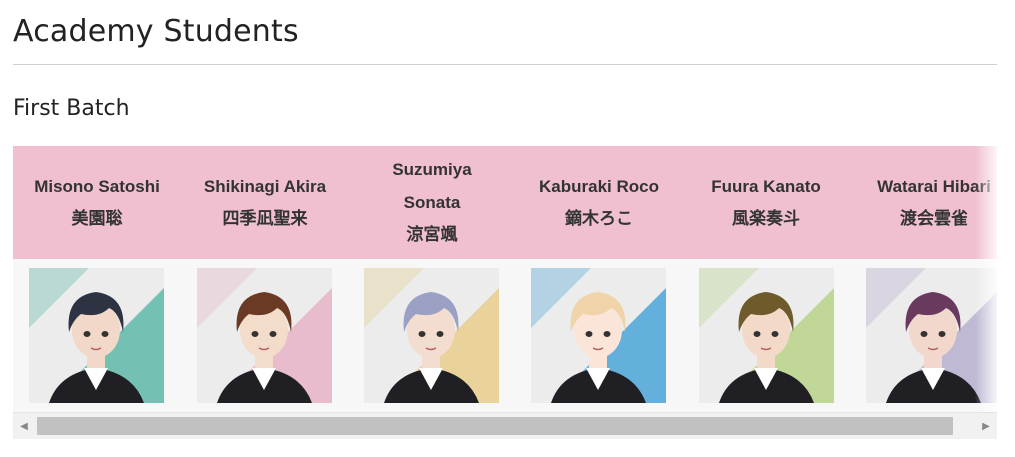 The width and height of the screenshot is (1015, 457). I want to click on student-name: Fuura Kanato, so click(766, 186).